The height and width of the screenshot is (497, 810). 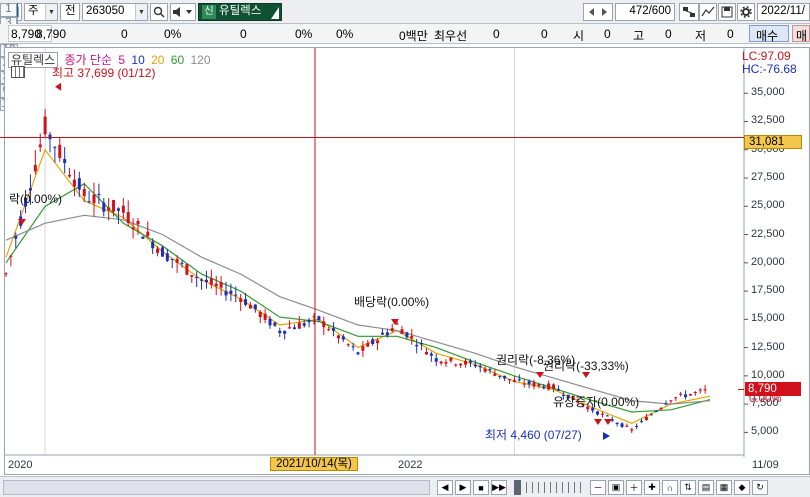 What do you see at coordinates (18, 72) in the screenshot?
I see `data-grid-icon` at bounding box center [18, 72].